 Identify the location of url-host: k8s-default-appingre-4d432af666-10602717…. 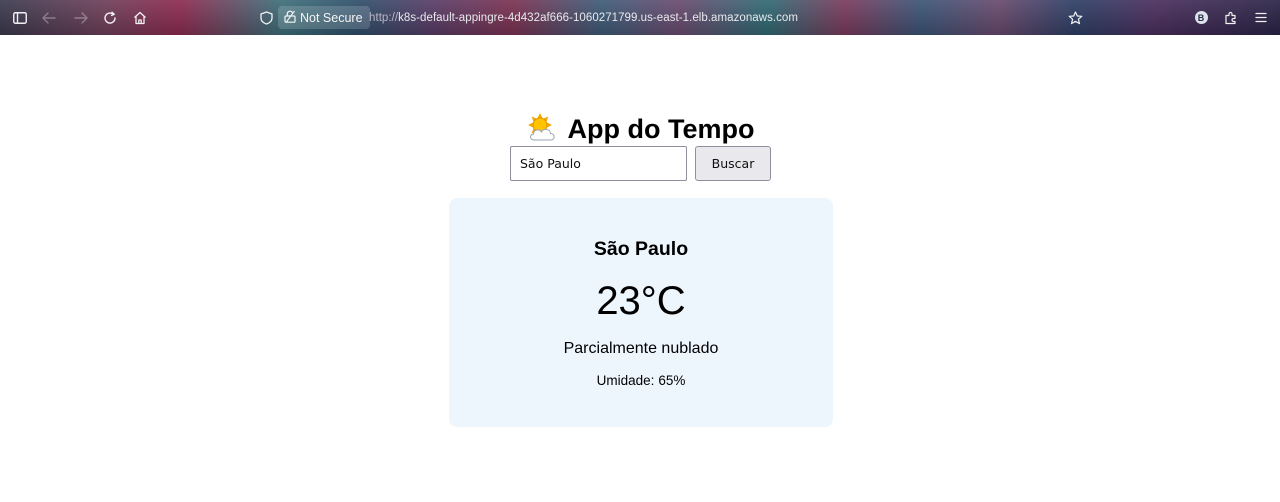
(598, 17).